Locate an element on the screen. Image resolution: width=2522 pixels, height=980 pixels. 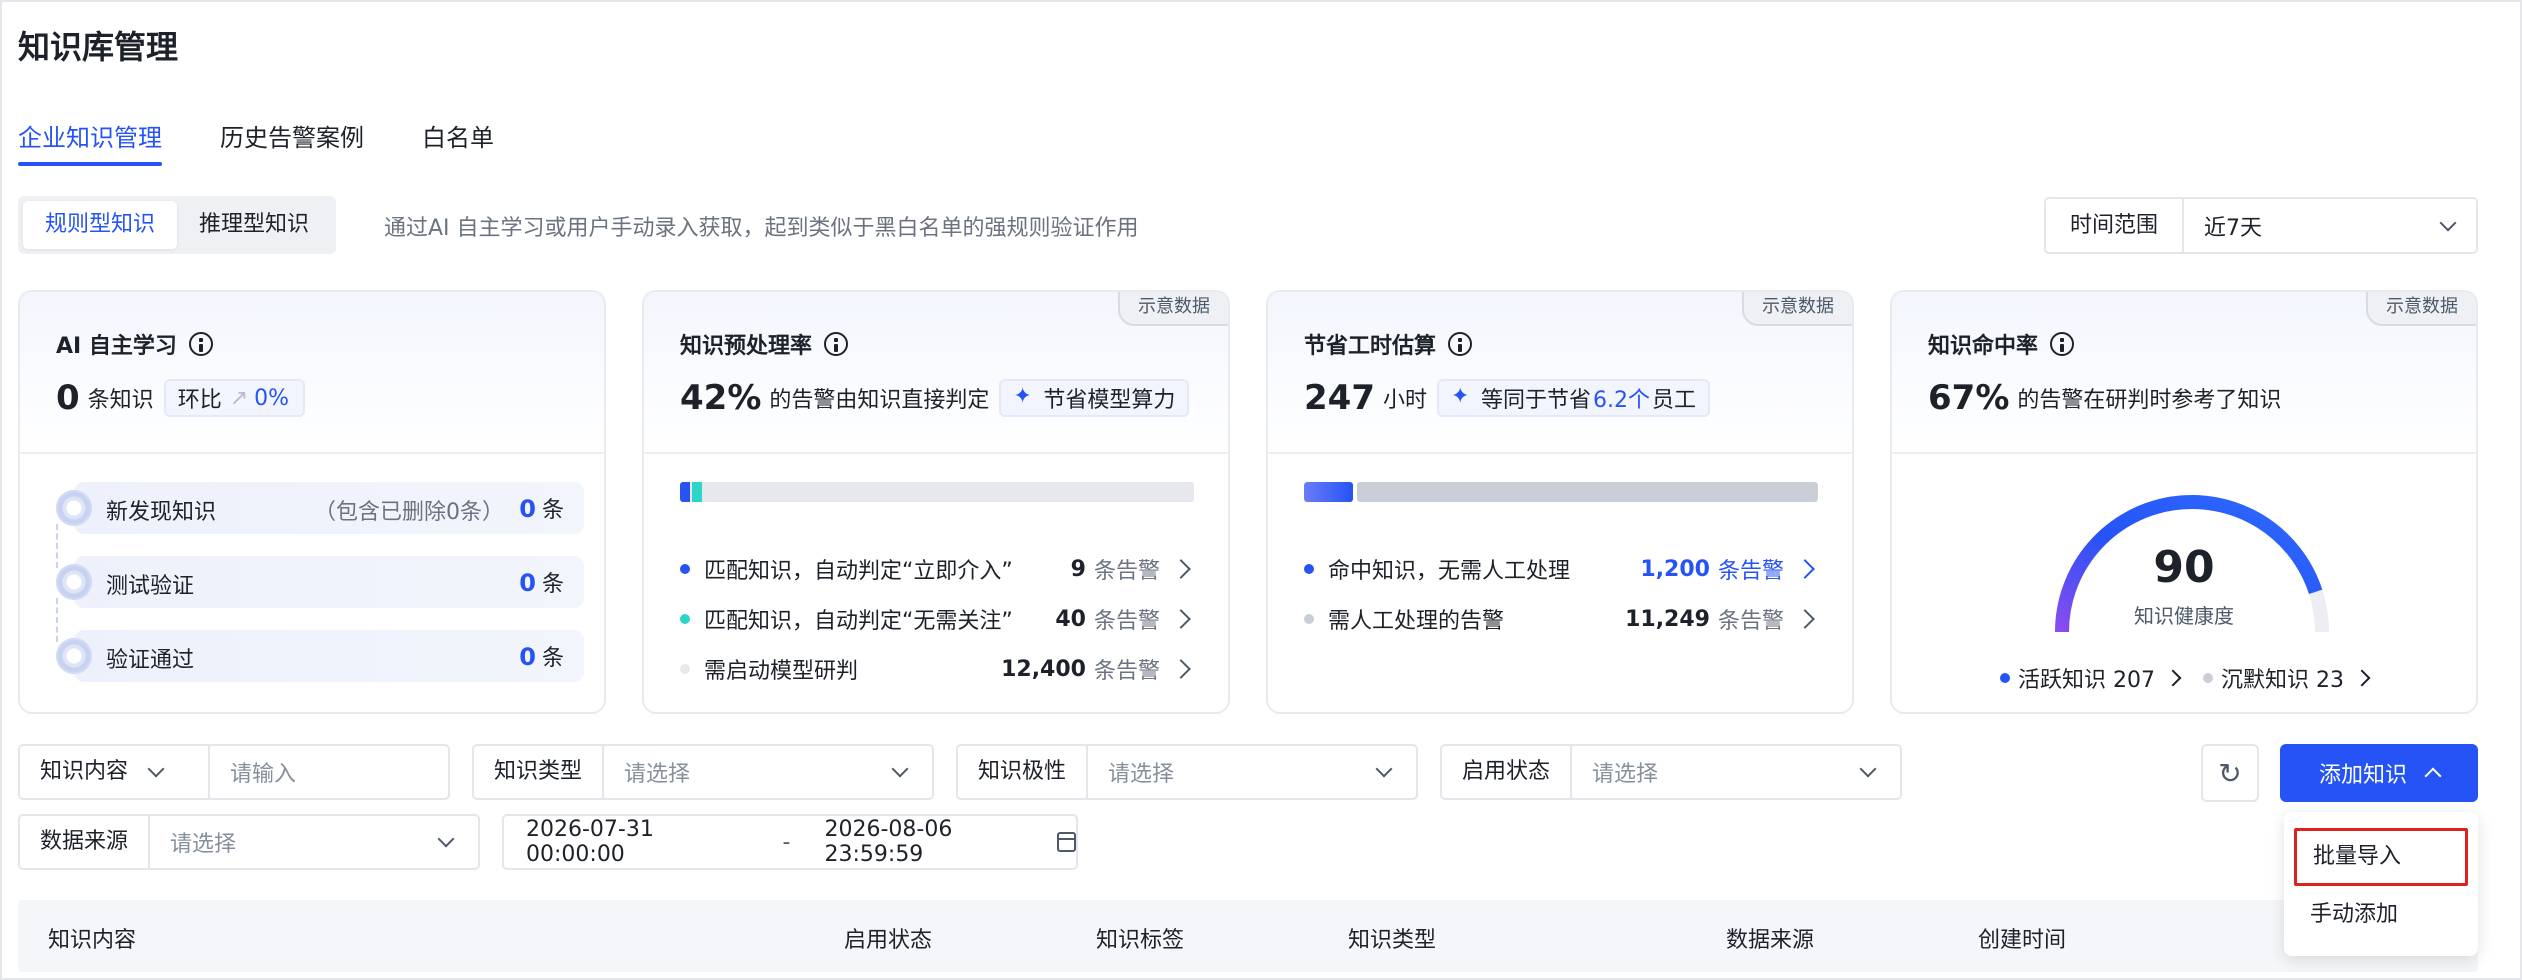
refresh-icon: ↻ is located at coordinates (2230, 773).